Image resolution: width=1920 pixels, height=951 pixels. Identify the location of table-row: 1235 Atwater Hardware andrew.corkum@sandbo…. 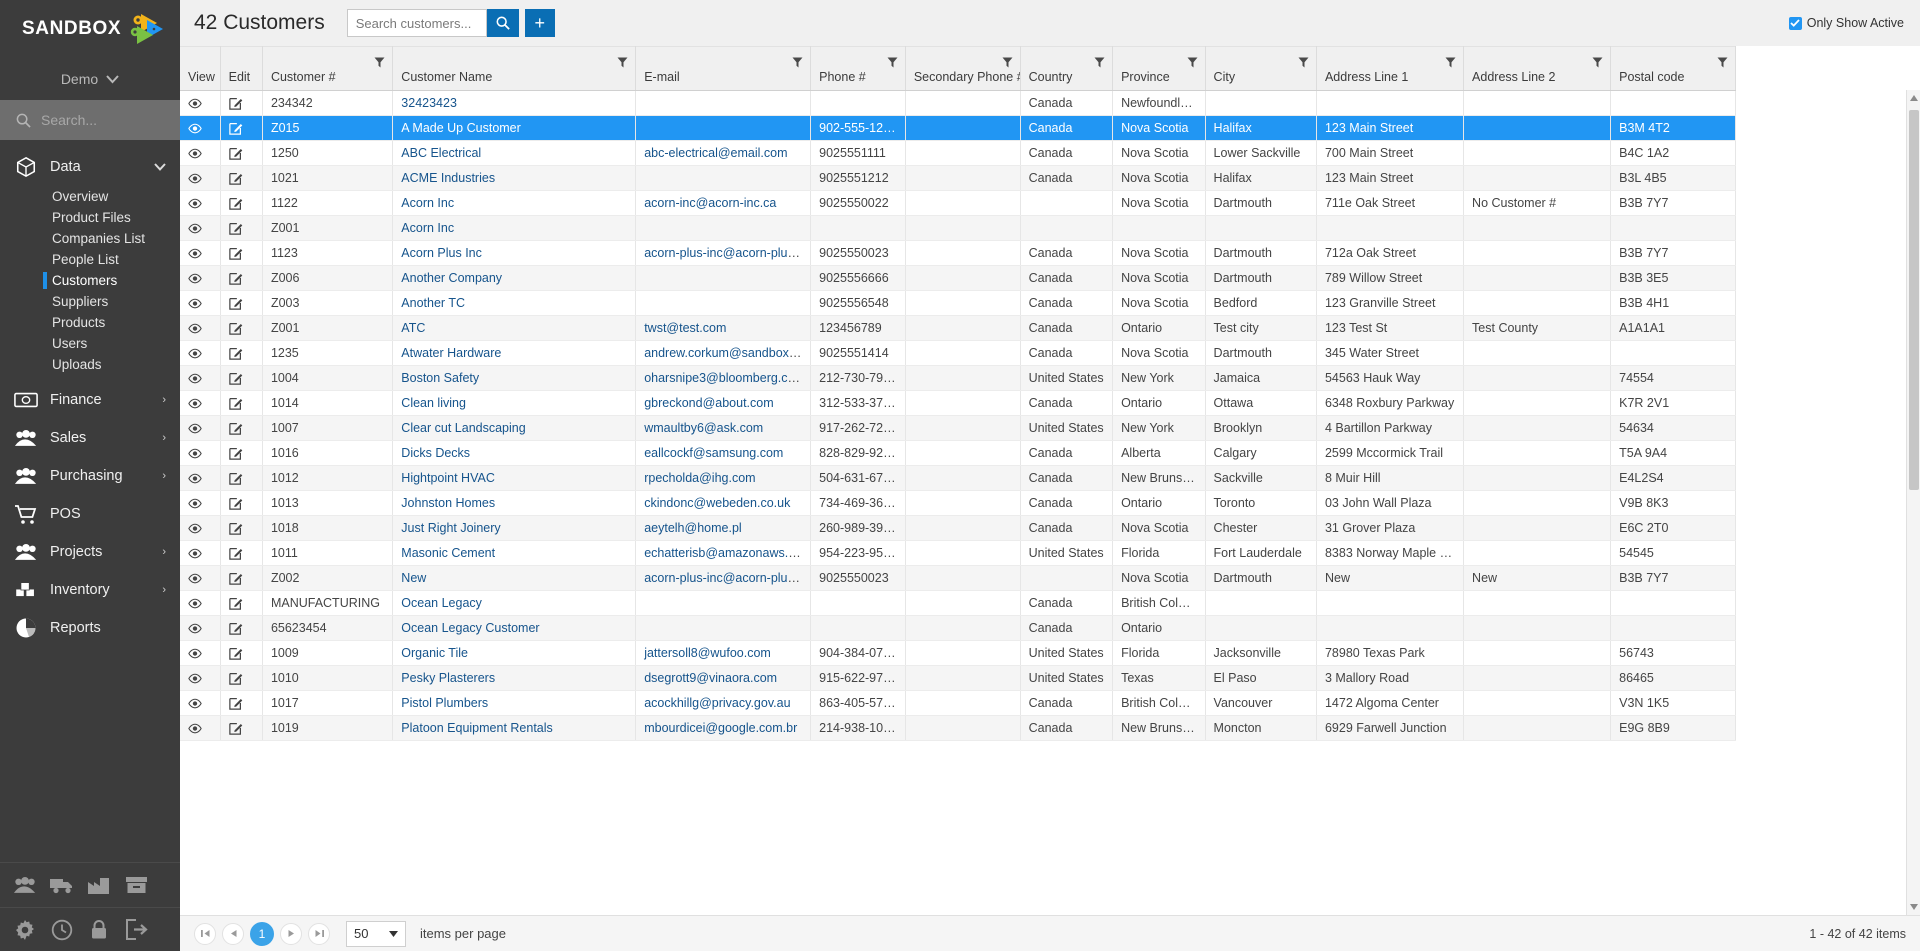
(958, 353).